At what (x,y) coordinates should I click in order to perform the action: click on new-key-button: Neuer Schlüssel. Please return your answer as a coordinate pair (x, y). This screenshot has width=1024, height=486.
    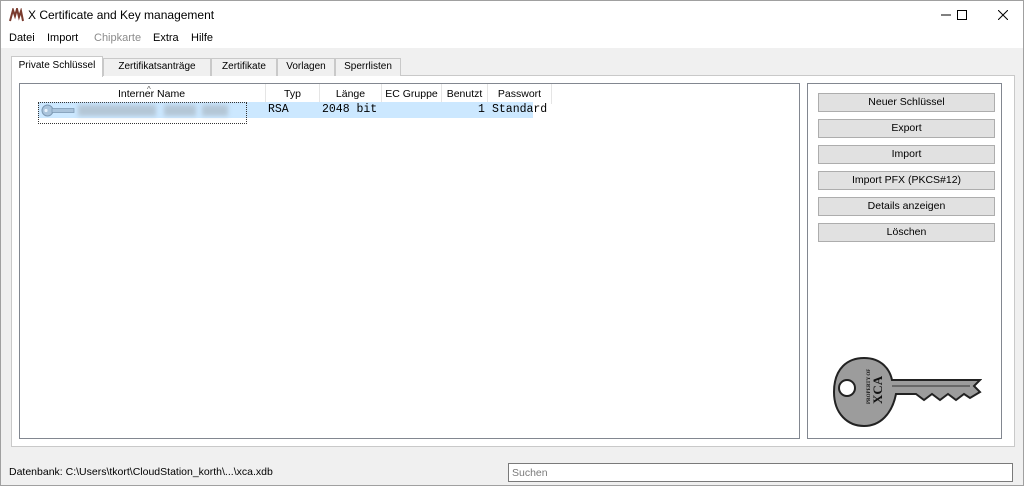
    Looking at the image, I should click on (906, 102).